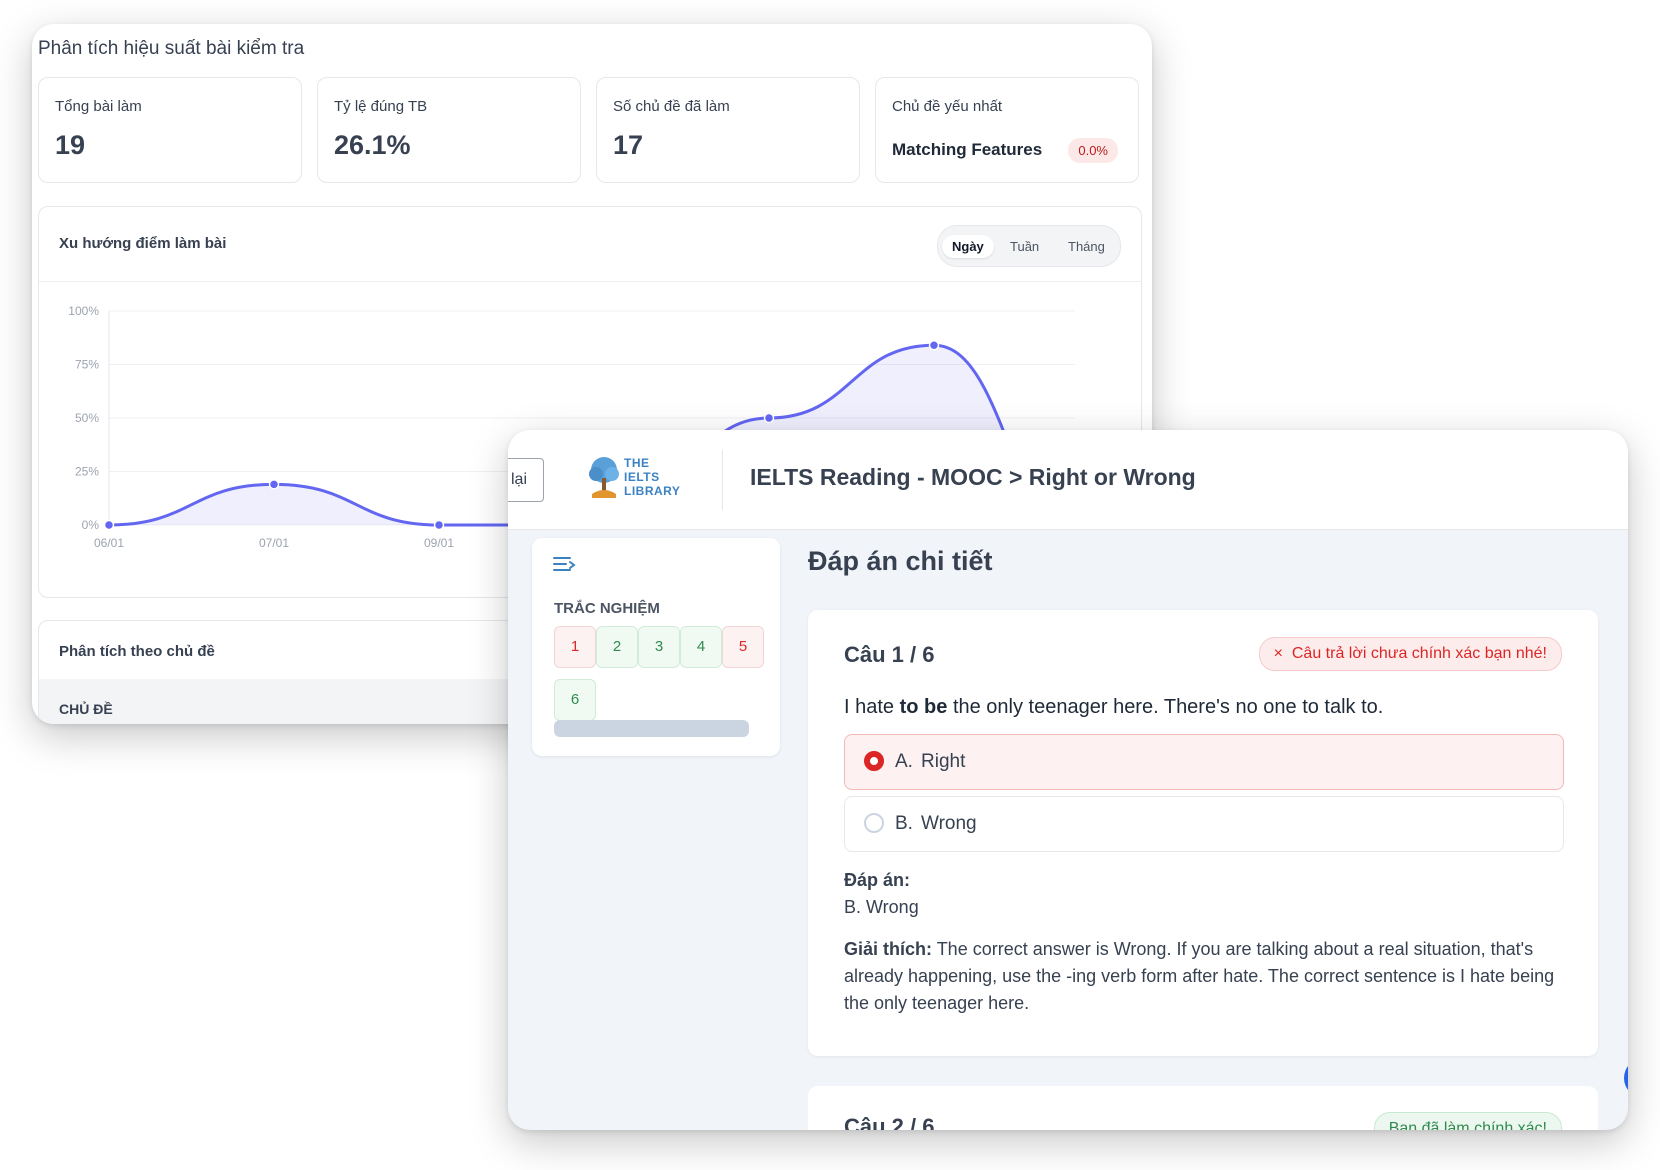  Describe the element at coordinates (590, 244) in the screenshot. I see `trend-header: Xu hướng điểm làm bài Ngày Tuần Tháng` at that location.